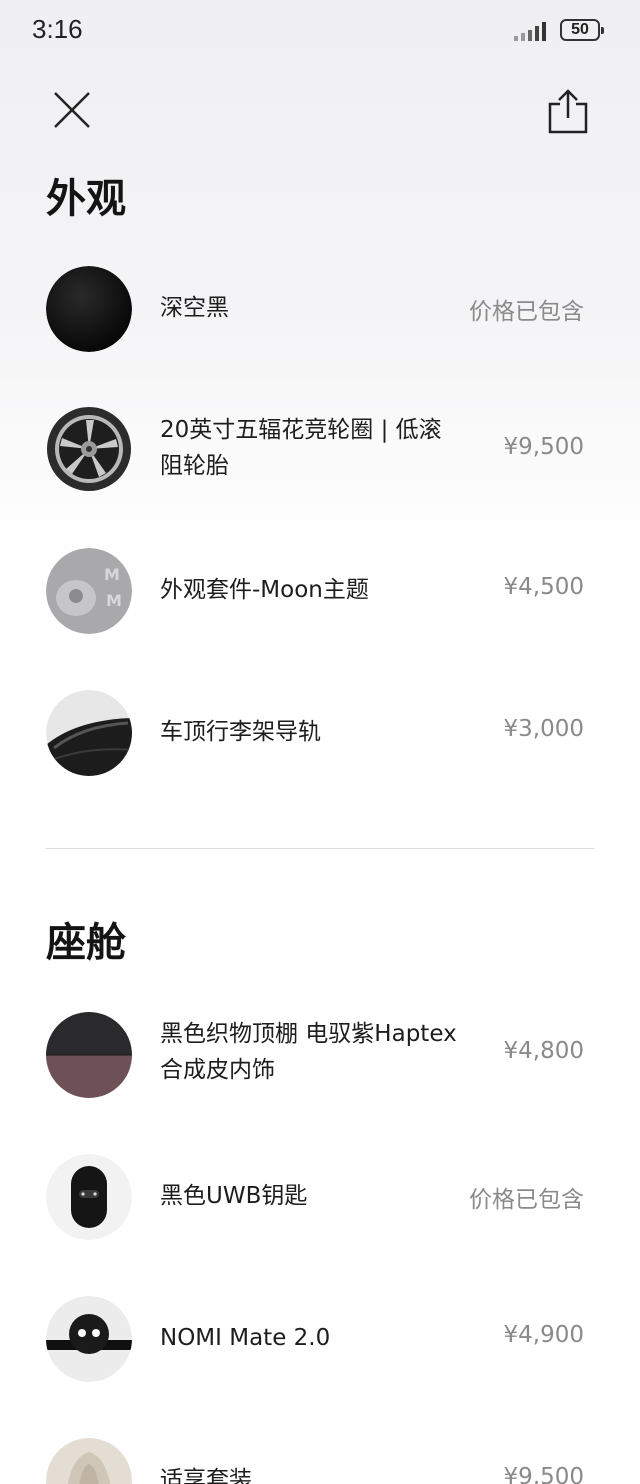 The width and height of the screenshot is (640, 1484). What do you see at coordinates (89, 1197) in the screenshot?
I see `uwb-key-icon` at bounding box center [89, 1197].